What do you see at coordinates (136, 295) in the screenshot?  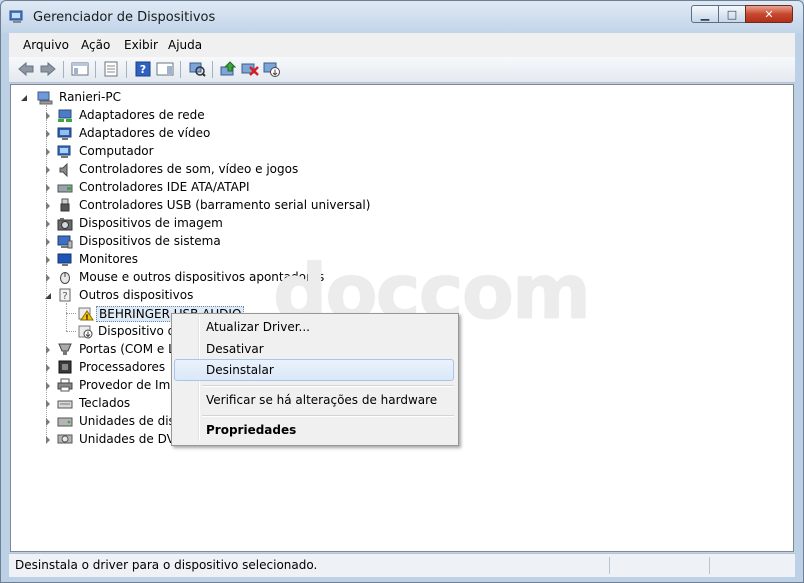 I see `tree-item-label: Outros dispositivos` at bounding box center [136, 295].